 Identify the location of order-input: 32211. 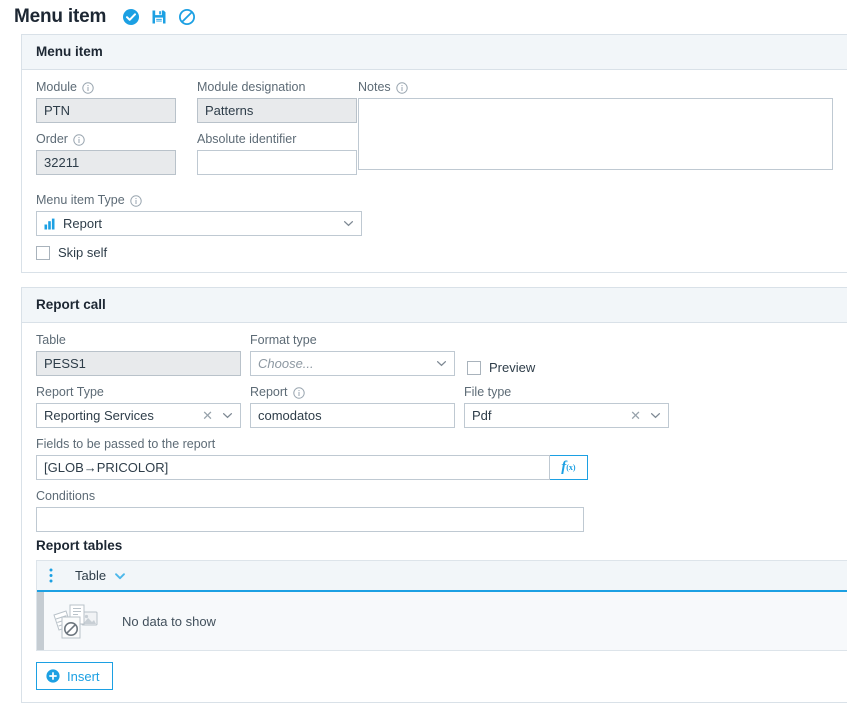
(106, 162).